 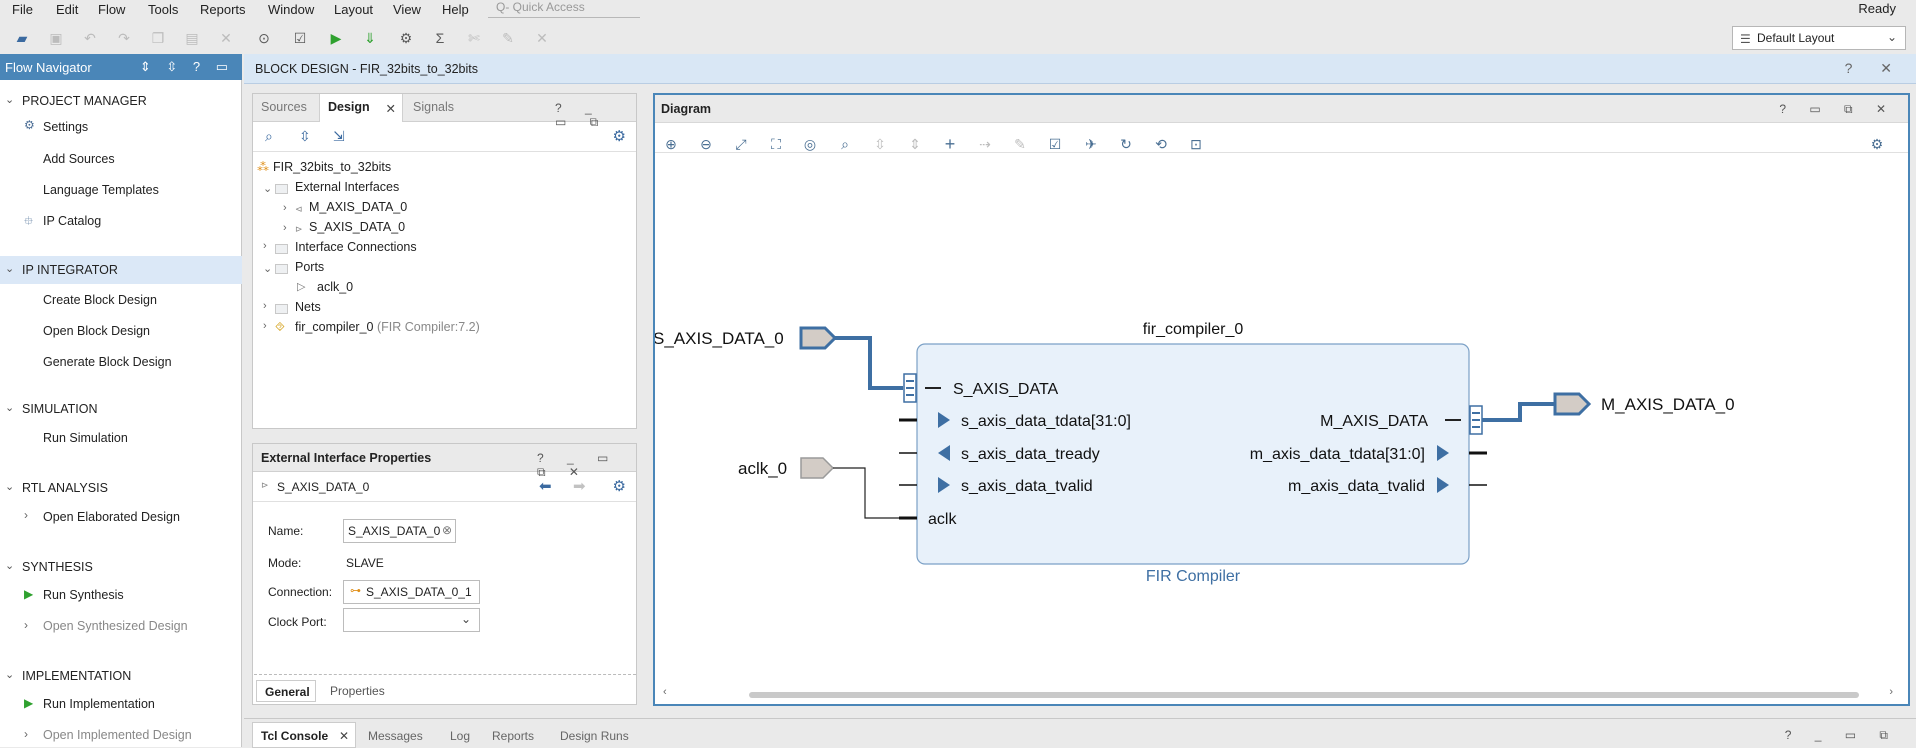 What do you see at coordinates (117, 735) in the screenshot?
I see `nav-open-implemented-design: Open Implemented Design` at bounding box center [117, 735].